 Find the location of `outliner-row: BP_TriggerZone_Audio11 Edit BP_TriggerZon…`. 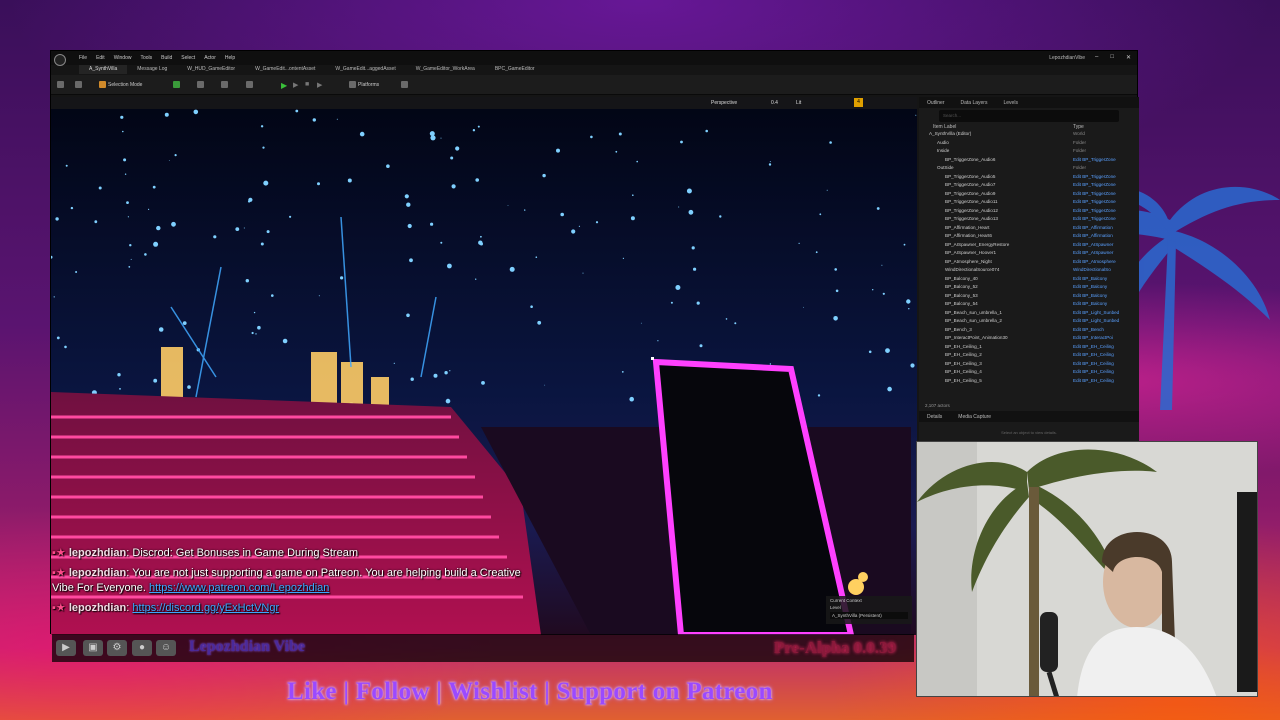

outliner-row: BP_TriggerZone_Audio11 Edit BP_TriggerZon… is located at coordinates (1029, 203).